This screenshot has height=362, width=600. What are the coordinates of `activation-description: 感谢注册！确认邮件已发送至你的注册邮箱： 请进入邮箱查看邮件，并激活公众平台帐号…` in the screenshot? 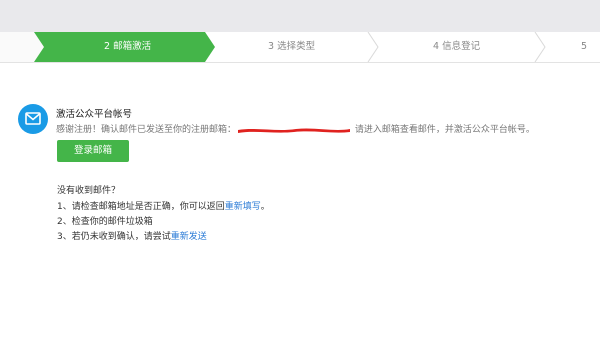 It's located at (295, 128).